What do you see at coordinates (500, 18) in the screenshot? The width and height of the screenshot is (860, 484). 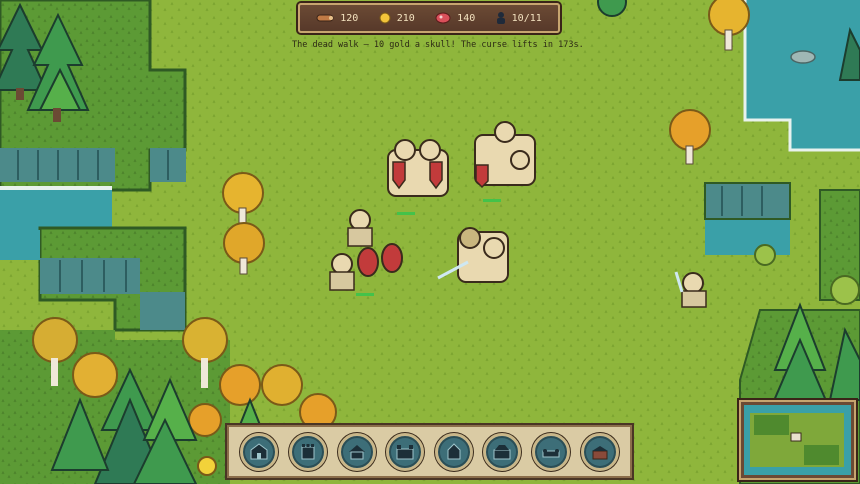 I see `population-icon` at bounding box center [500, 18].